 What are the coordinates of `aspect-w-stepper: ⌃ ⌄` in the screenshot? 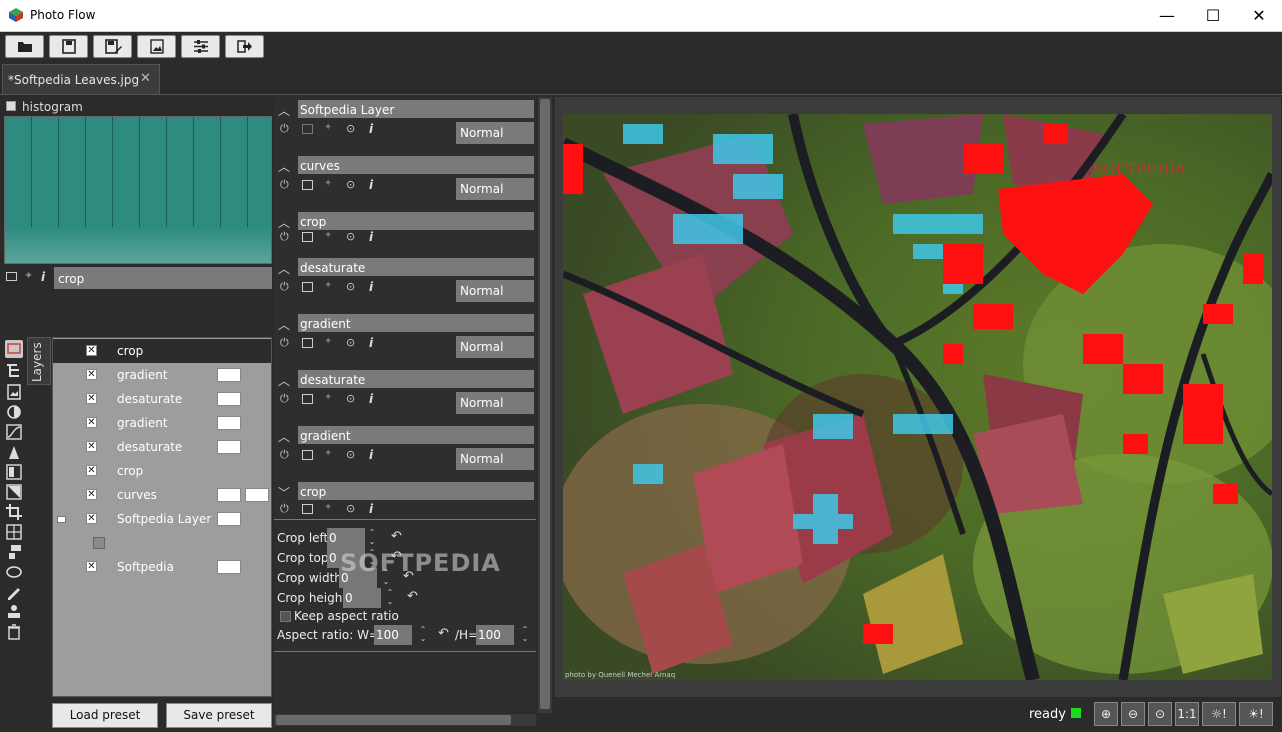 It's located at (423, 635).